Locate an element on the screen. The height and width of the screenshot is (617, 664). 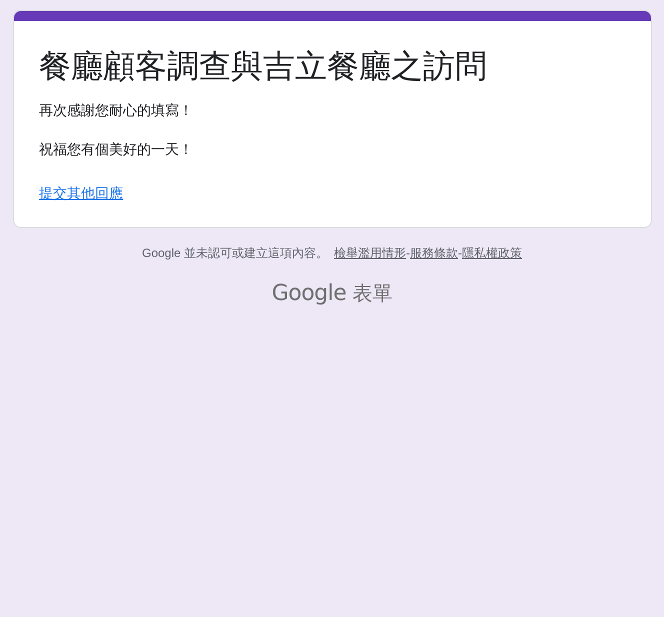
confirmation-message: 祝福您有個美好的一天！ is located at coordinates (116, 149).